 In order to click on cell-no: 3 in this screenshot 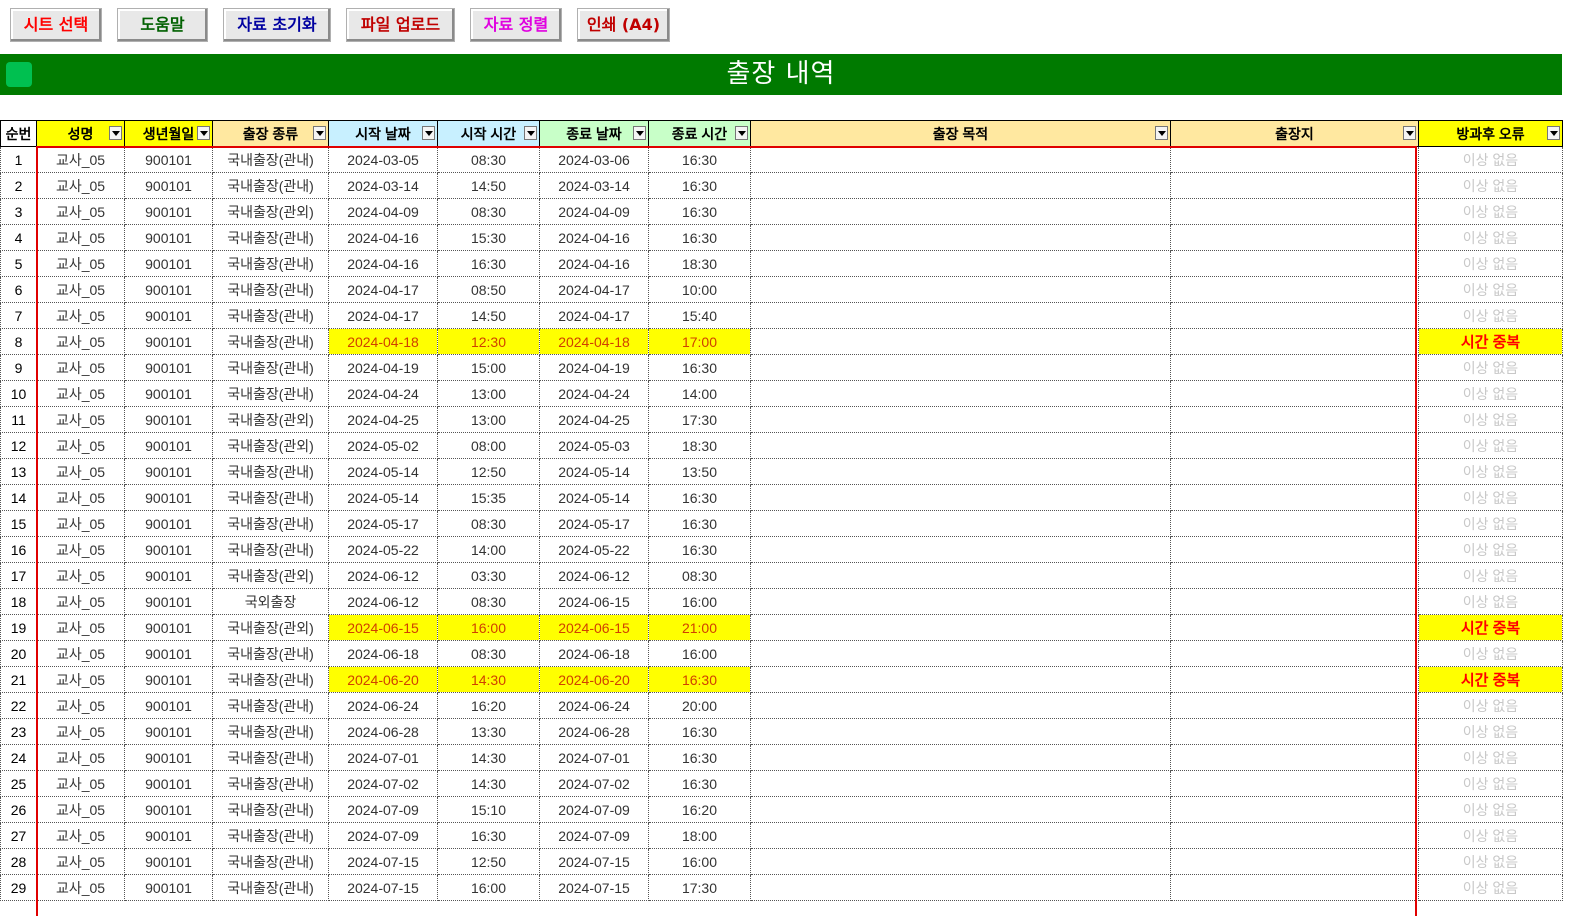, I will do `click(18, 211)`.